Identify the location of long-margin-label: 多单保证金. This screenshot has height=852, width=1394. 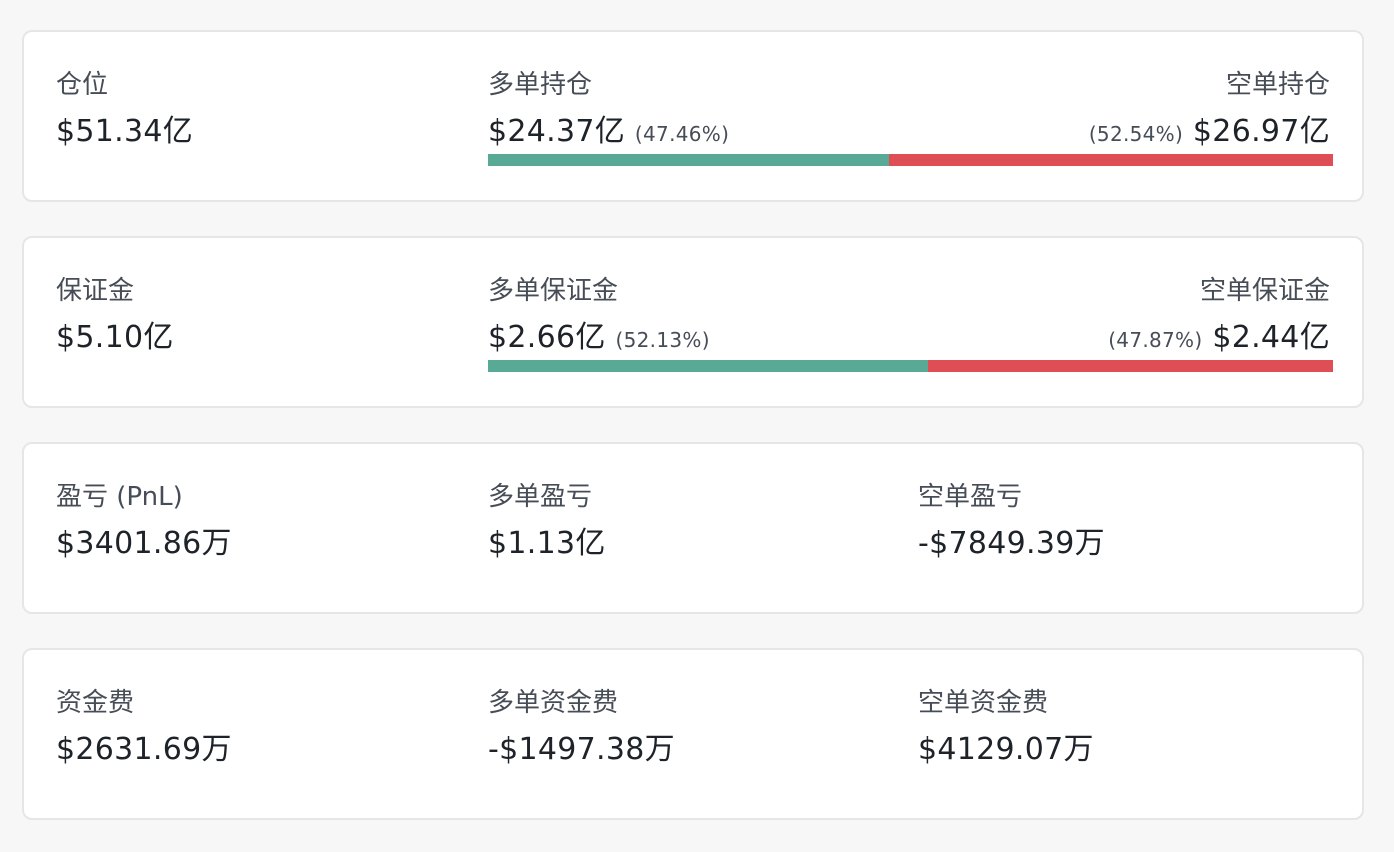
(553, 291).